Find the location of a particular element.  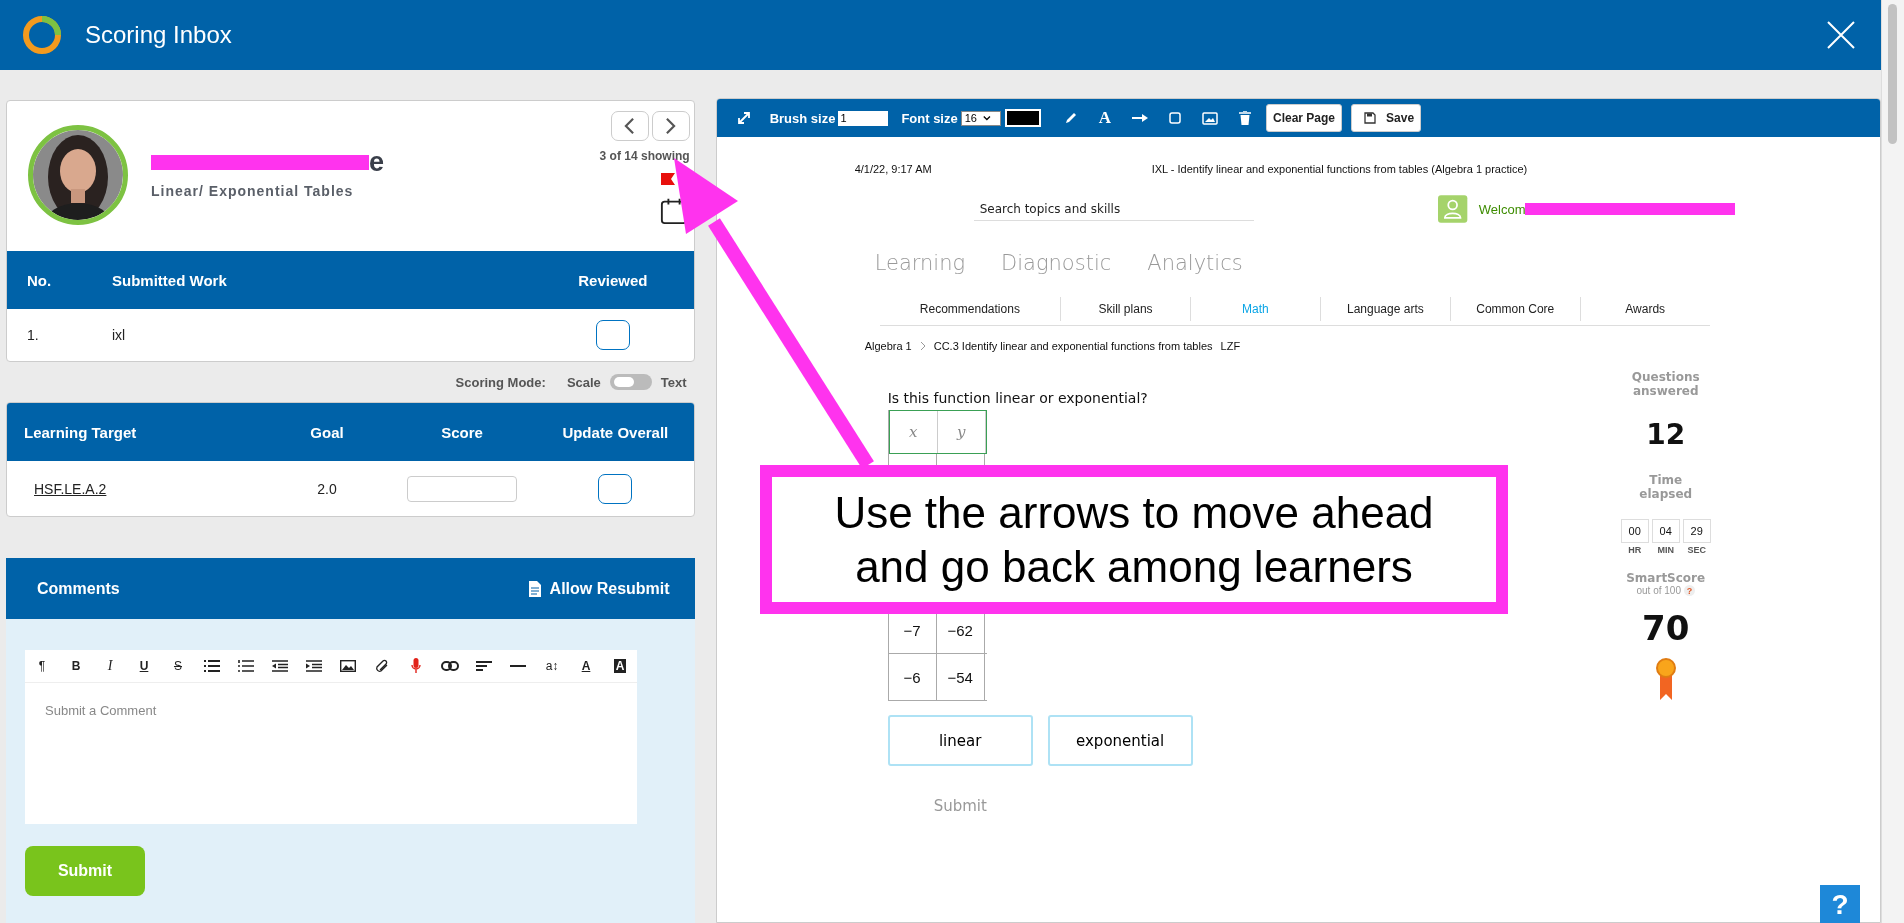

subject-tab: Recommendations is located at coordinates (969, 309).